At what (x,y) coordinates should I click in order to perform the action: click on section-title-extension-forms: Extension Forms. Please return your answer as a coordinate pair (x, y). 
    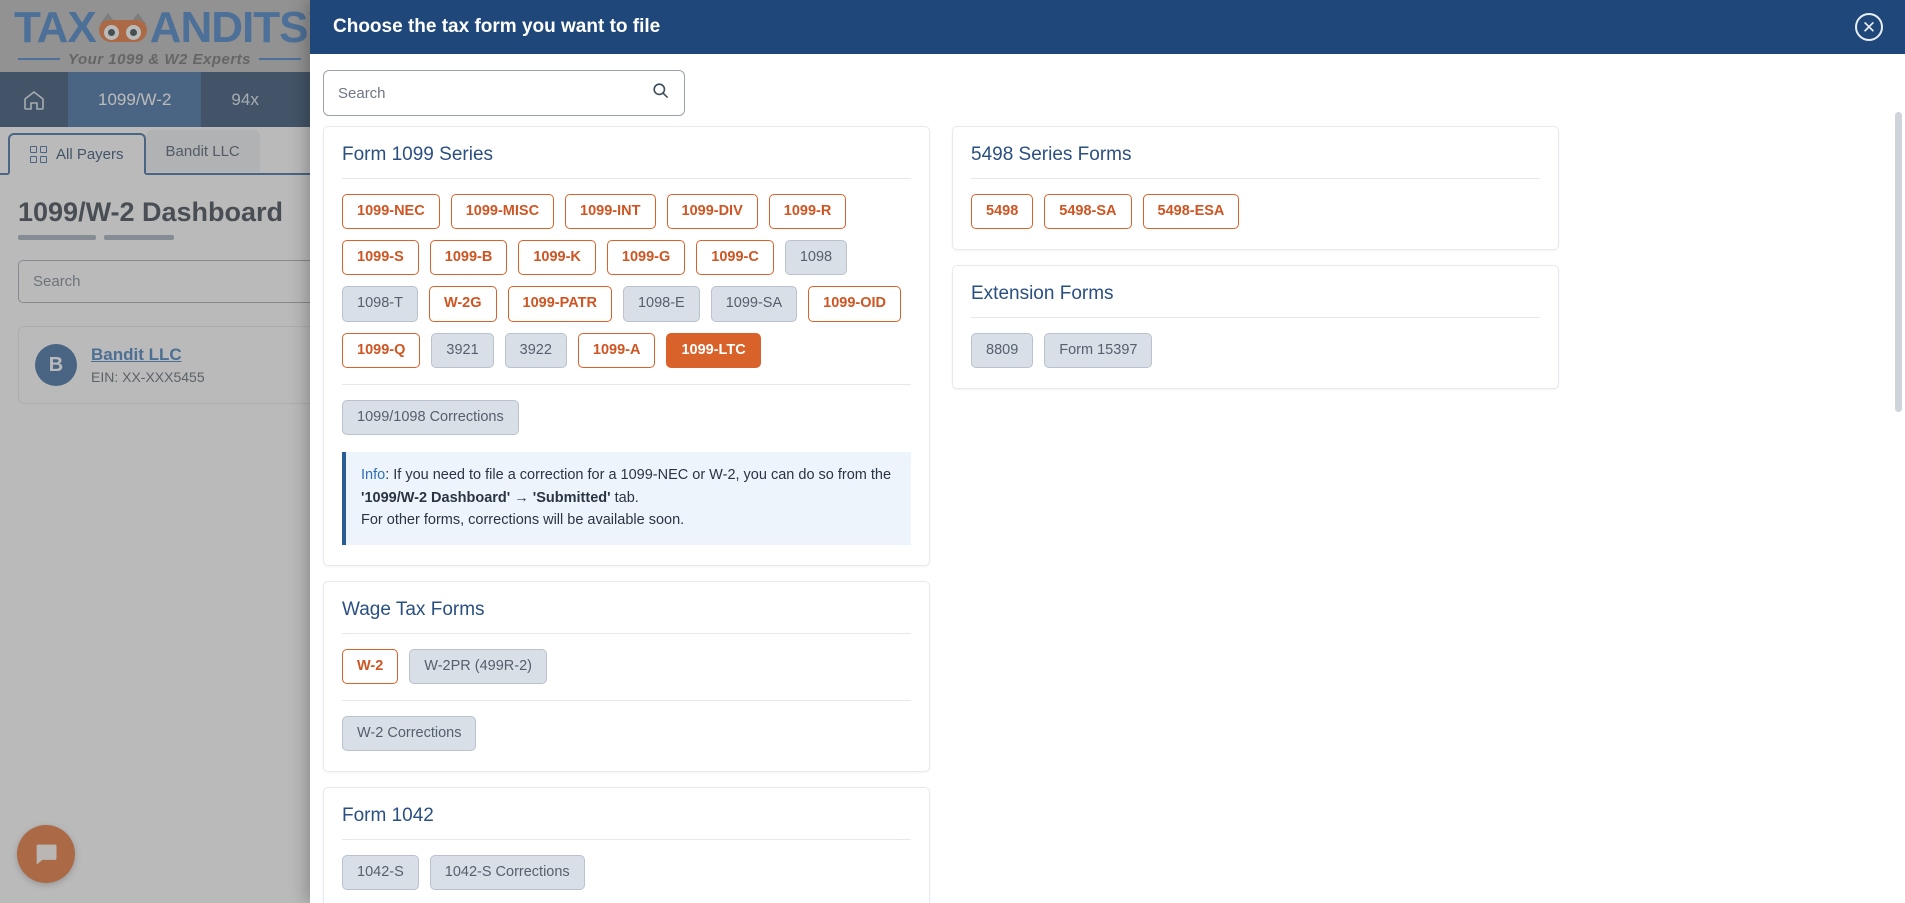
    Looking at the image, I should click on (1042, 294).